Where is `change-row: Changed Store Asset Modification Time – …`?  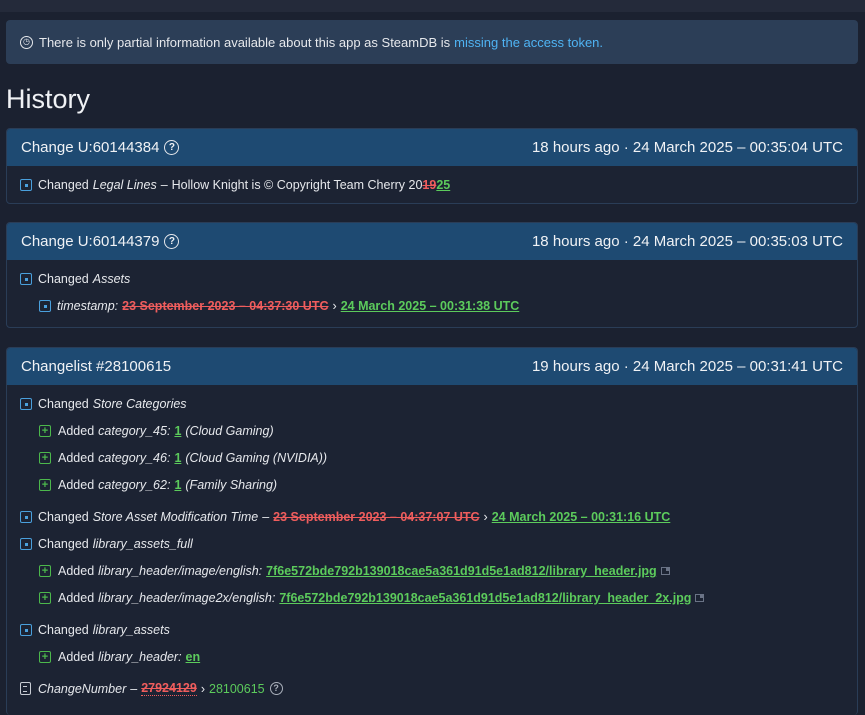 change-row: Changed Store Asset Modification Time – … is located at coordinates (345, 517).